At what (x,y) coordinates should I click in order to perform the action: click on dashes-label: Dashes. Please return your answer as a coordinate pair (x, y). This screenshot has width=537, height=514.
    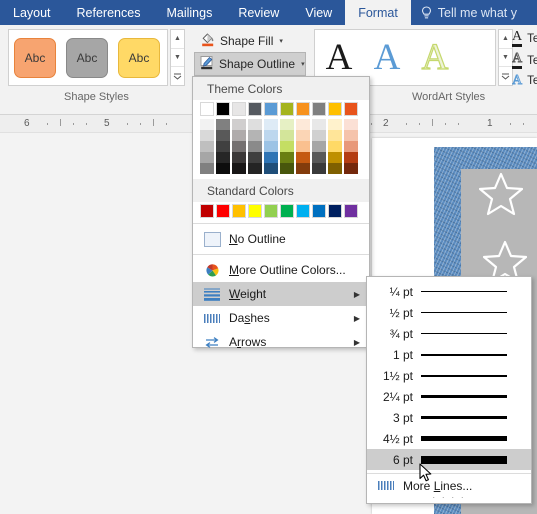
    Looking at the image, I should click on (249, 318).